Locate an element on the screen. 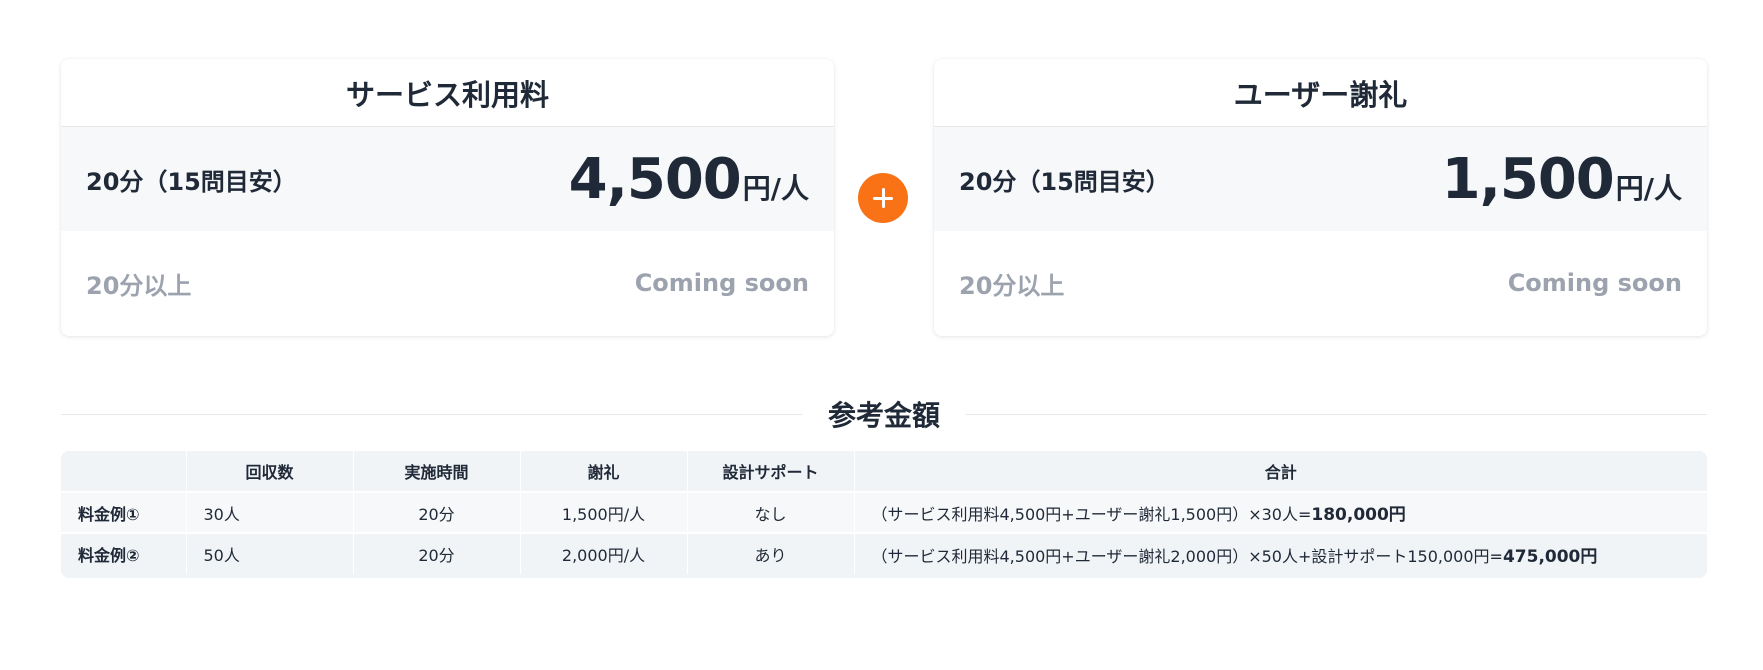 This screenshot has height=670, width=1763. header-cell-support: 設計サポート is located at coordinates (771, 471).